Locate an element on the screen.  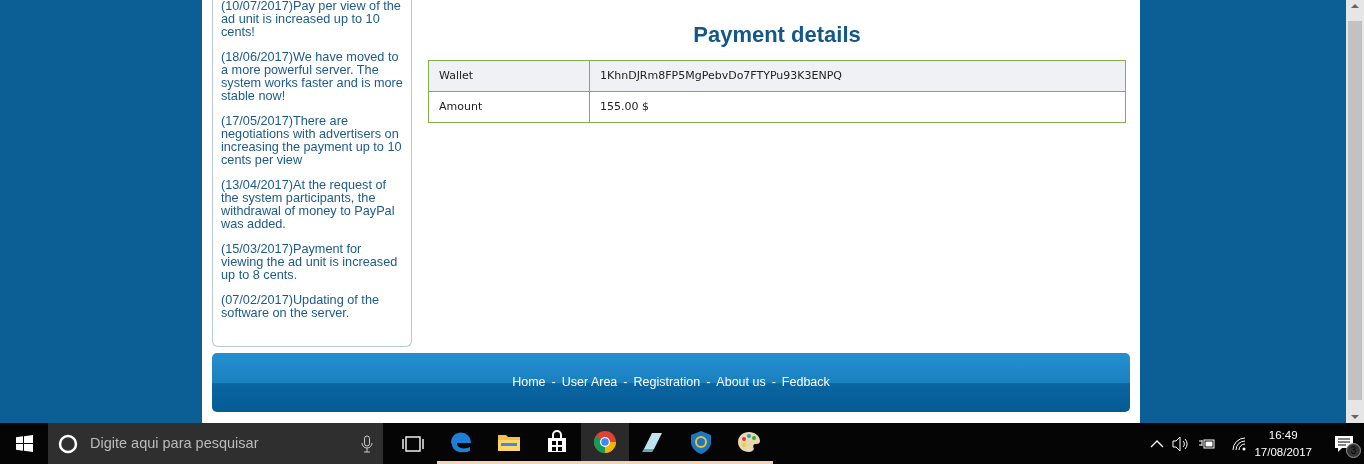
page-title: Payment details is located at coordinates (777, 35).